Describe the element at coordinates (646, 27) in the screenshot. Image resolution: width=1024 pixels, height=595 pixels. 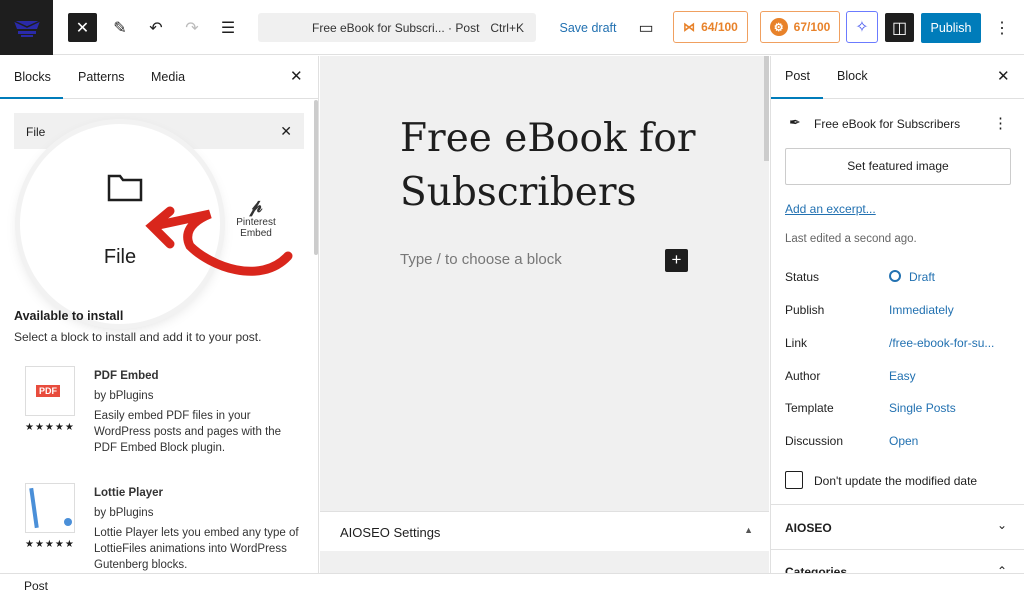
I see `preview-device-icon: ▭` at that location.